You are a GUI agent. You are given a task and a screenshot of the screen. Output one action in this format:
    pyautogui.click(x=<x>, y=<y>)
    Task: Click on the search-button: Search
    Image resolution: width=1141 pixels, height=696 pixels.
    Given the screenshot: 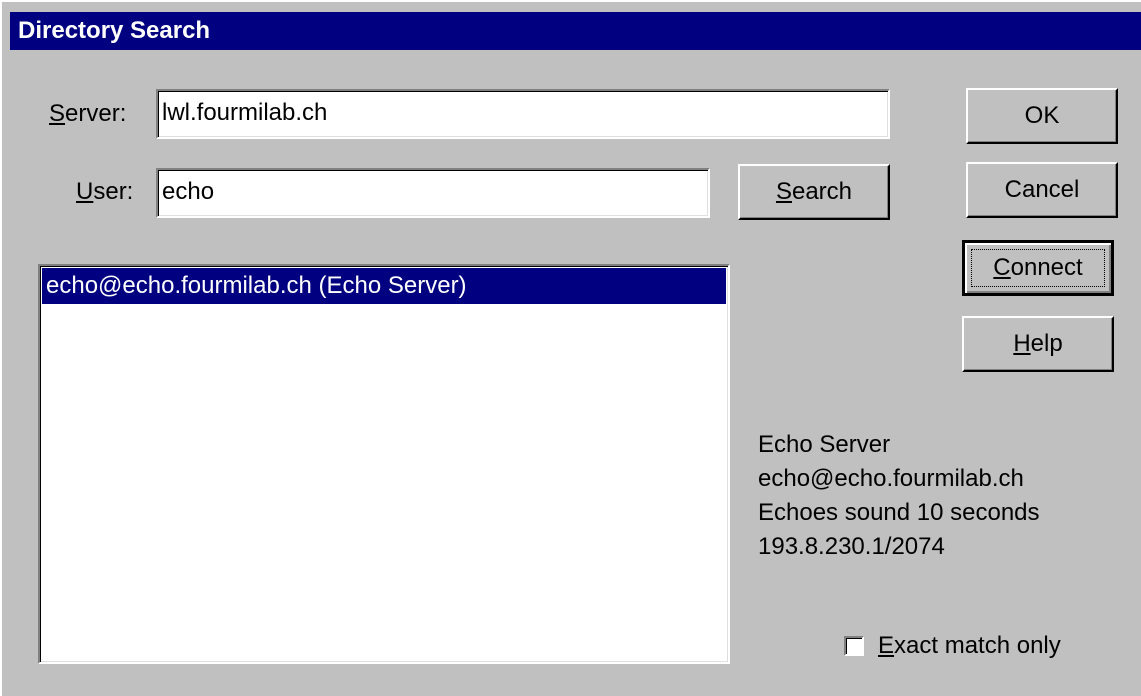 What is the action you would take?
    pyautogui.click(x=814, y=192)
    